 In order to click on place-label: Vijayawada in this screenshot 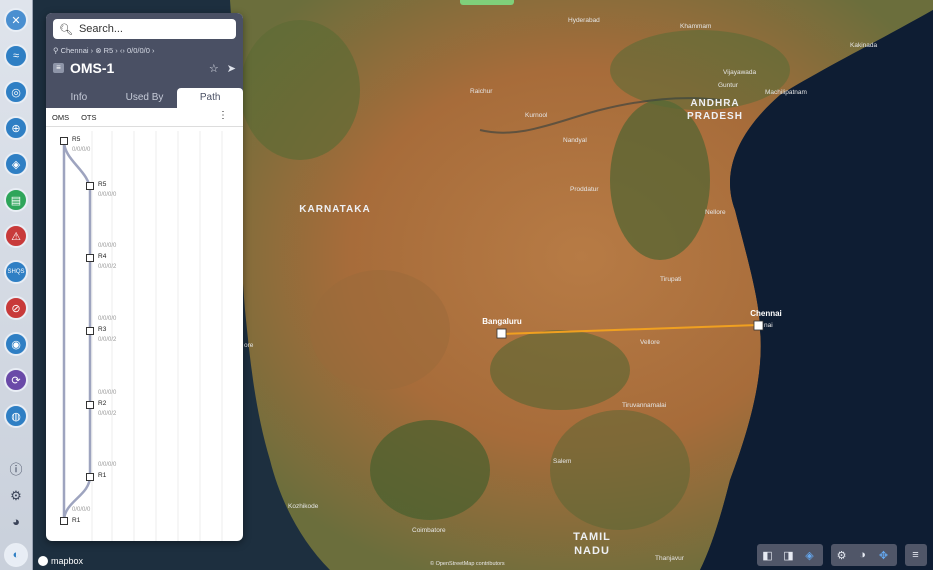, I will do `click(740, 72)`.